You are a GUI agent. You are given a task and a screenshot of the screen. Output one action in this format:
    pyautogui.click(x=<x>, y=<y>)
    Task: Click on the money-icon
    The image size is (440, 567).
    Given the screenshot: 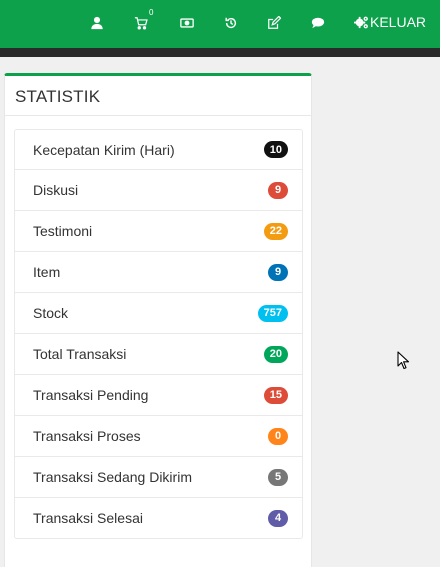 What is the action you would take?
    pyautogui.click(x=187, y=23)
    